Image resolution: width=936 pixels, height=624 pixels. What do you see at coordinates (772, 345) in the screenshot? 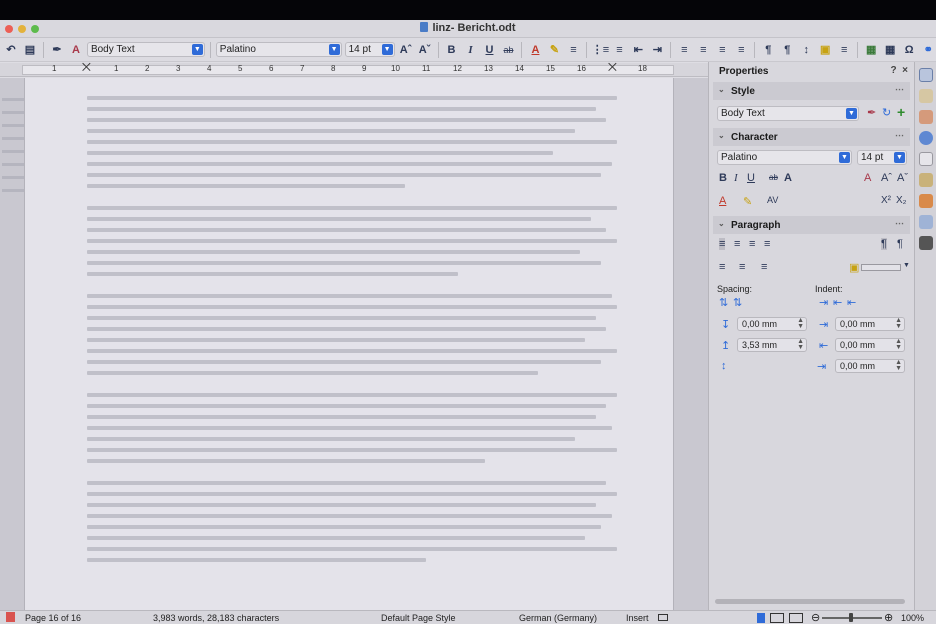
I see `below-spacing-input: 3,53 mm ▲ ▼` at bounding box center [772, 345].